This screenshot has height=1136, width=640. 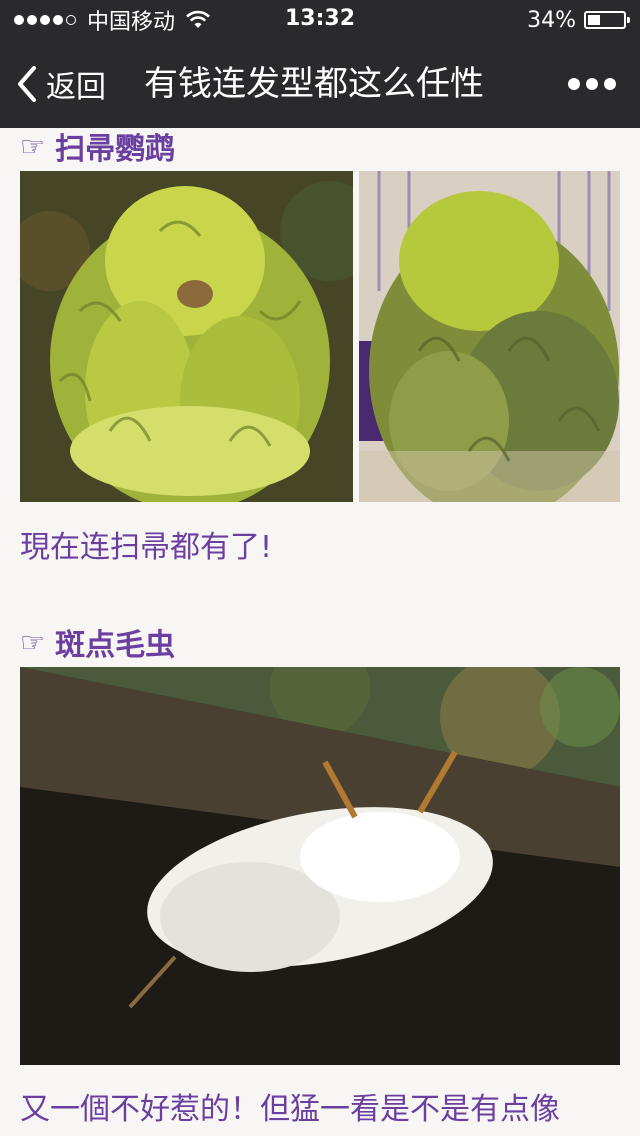 What do you see at coordinates (115, 149) in the screenshot?
I see `section-heading-text: 扫帚鹦鹉` at bounding box center [115, 149].